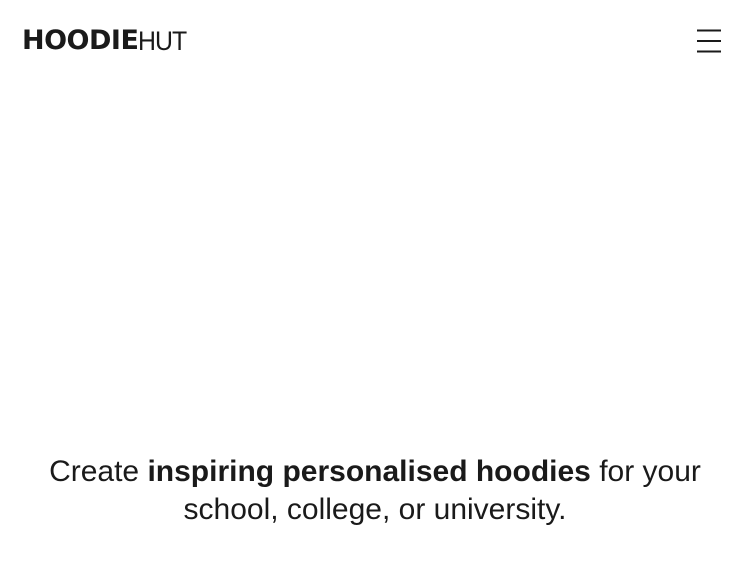 The width and height of the screenshot is (750, 563). I want to click on menu-button, so click(709, 41).